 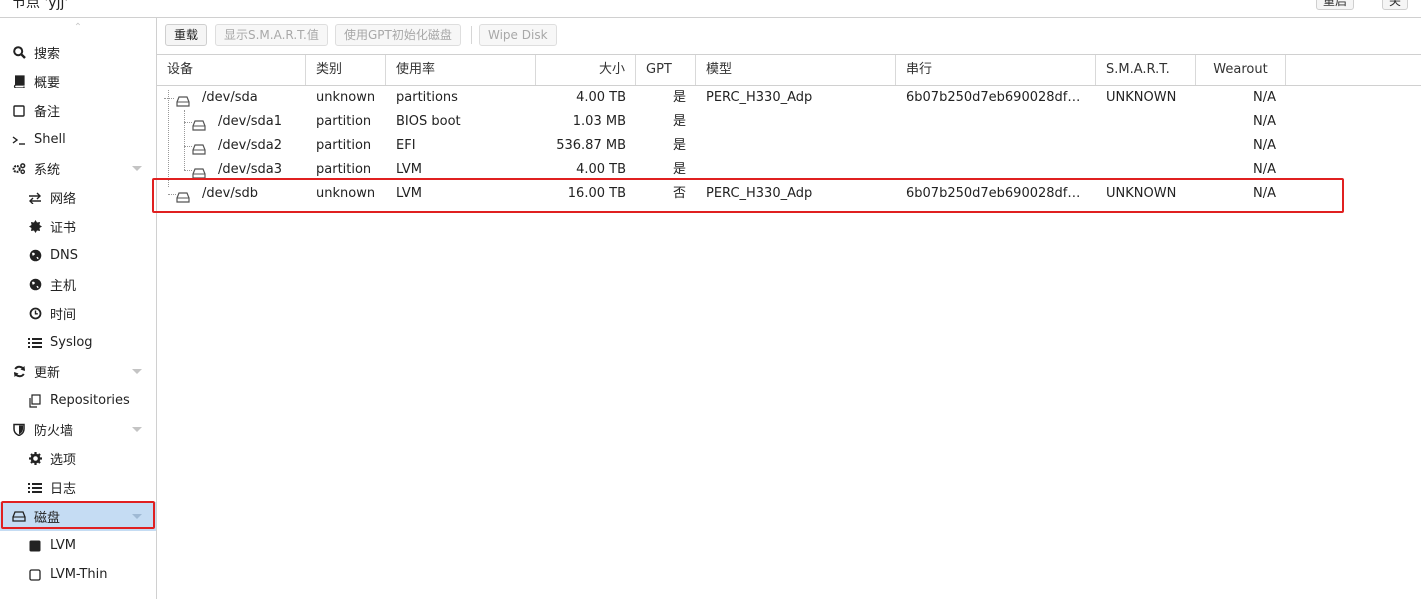 What do you see at coordinates (78, 81) in the screenshot?
I see `sidebar-item-summary: 概要` at bounding box center [78, 81].